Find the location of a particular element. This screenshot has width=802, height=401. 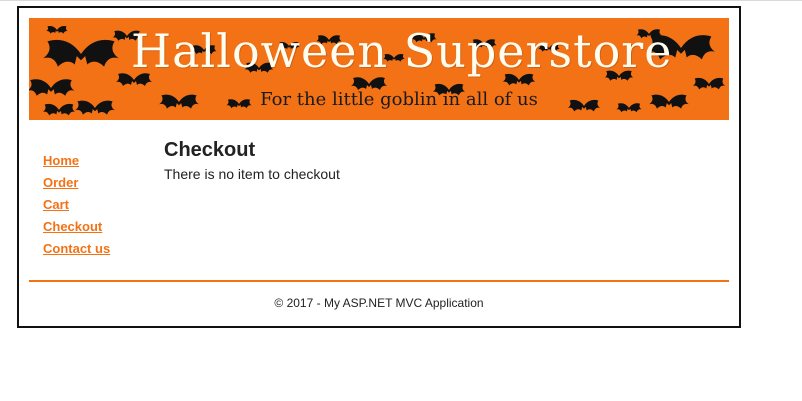

site-footer: © 2017 - My ASP.NET MVC Application is located at coordinates (379, 303).